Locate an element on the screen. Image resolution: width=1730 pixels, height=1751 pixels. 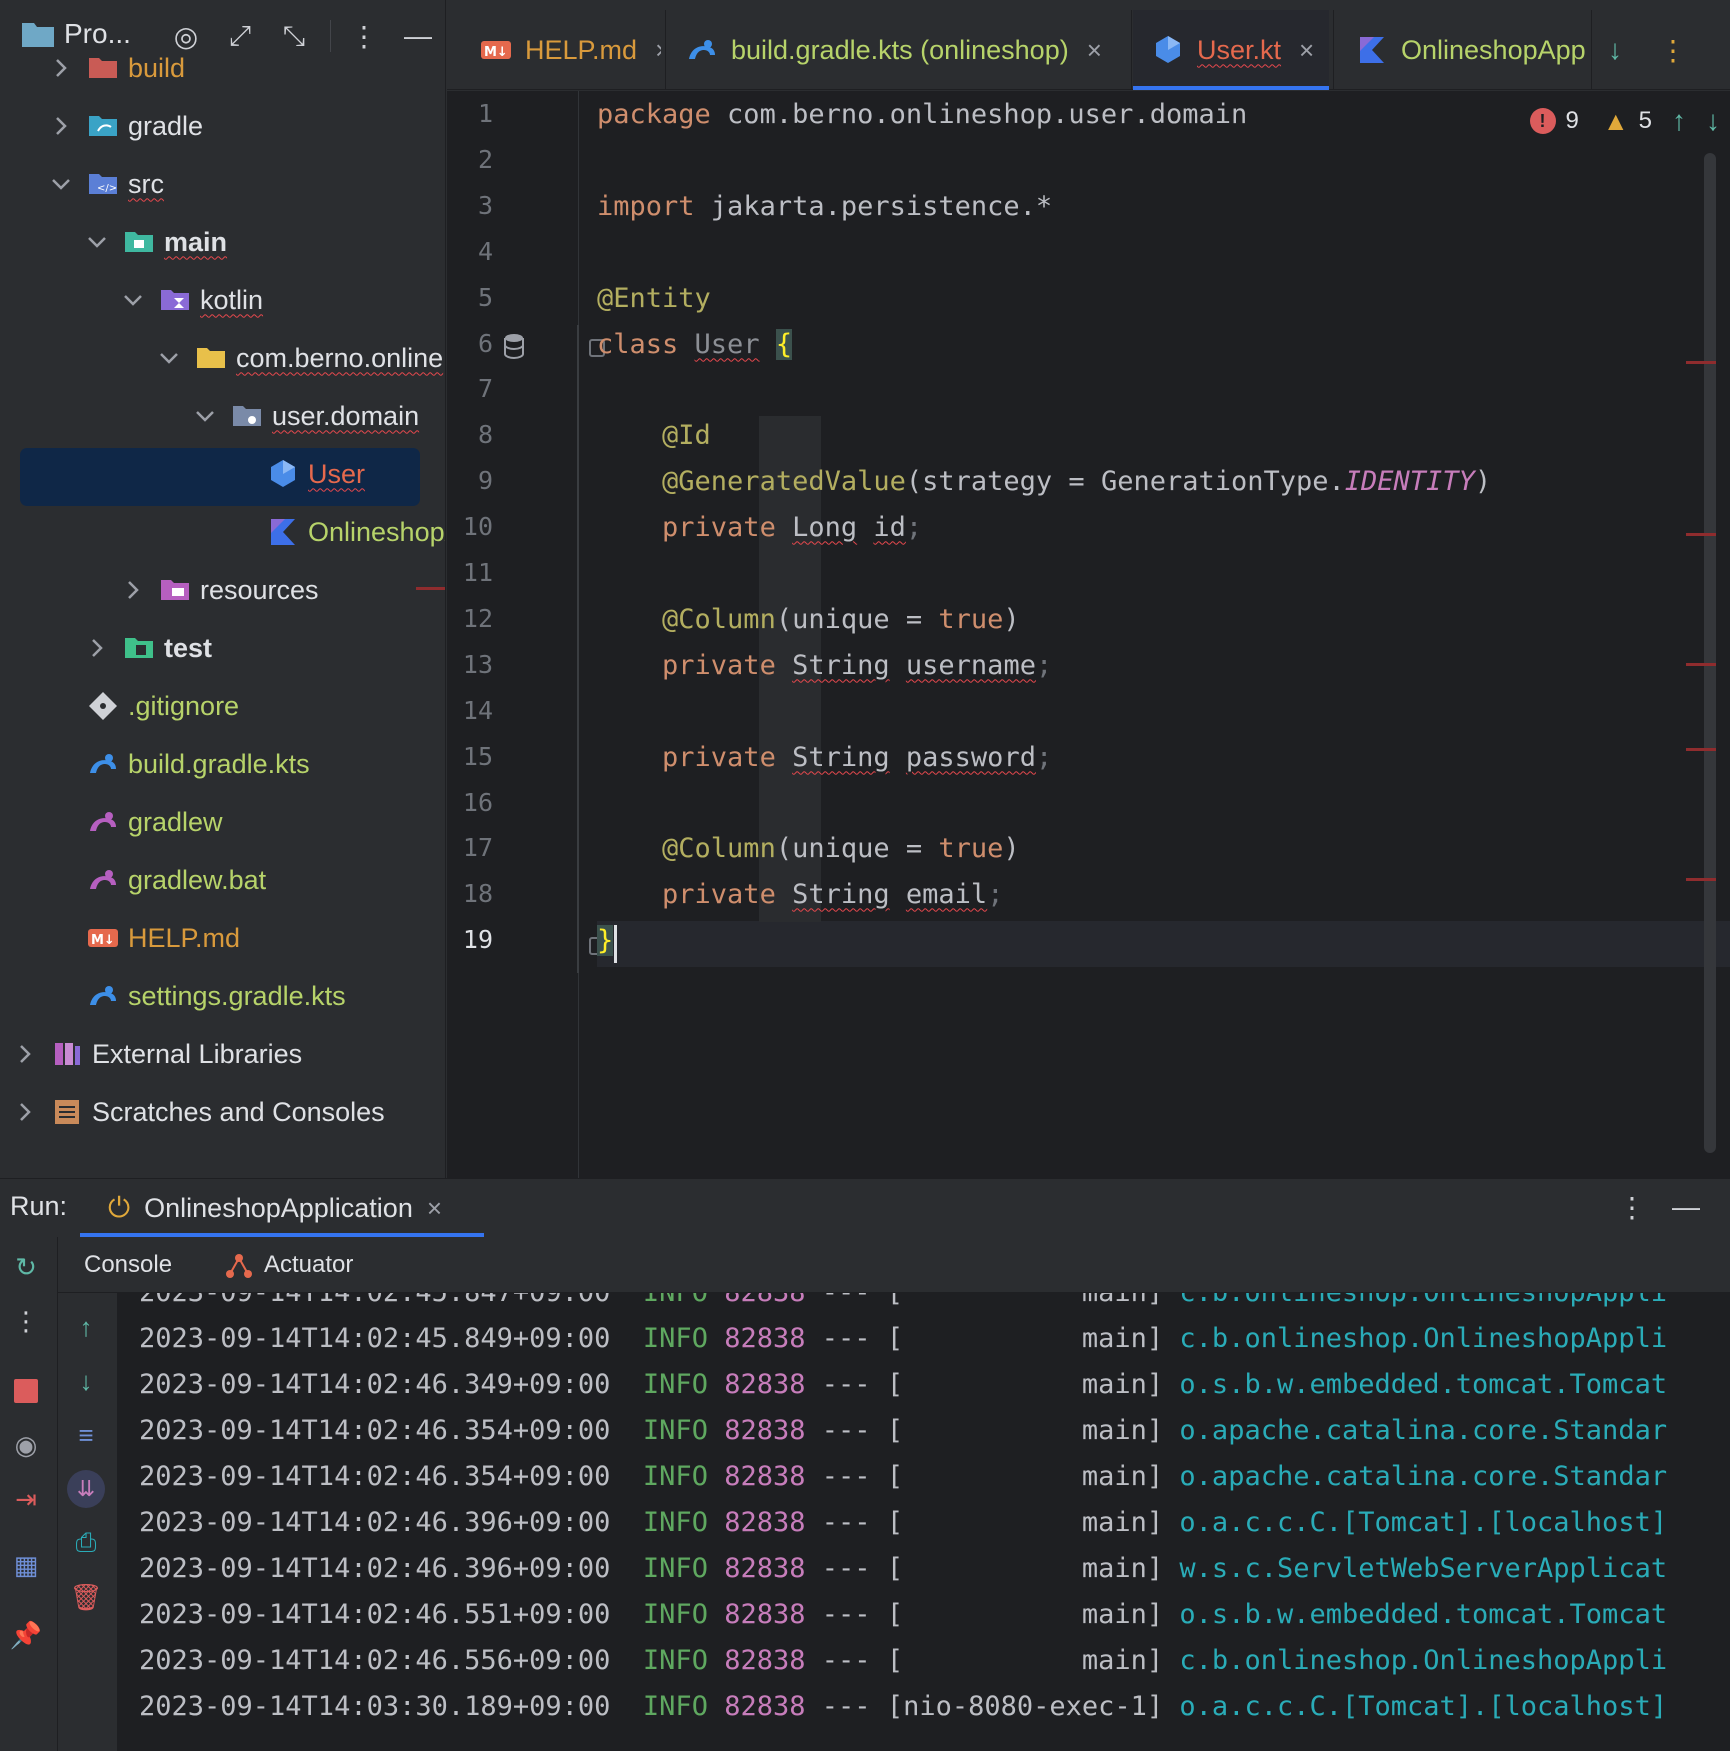
tree-item-help-md: M↓ HELP.md is located at coordinates (145, 938).